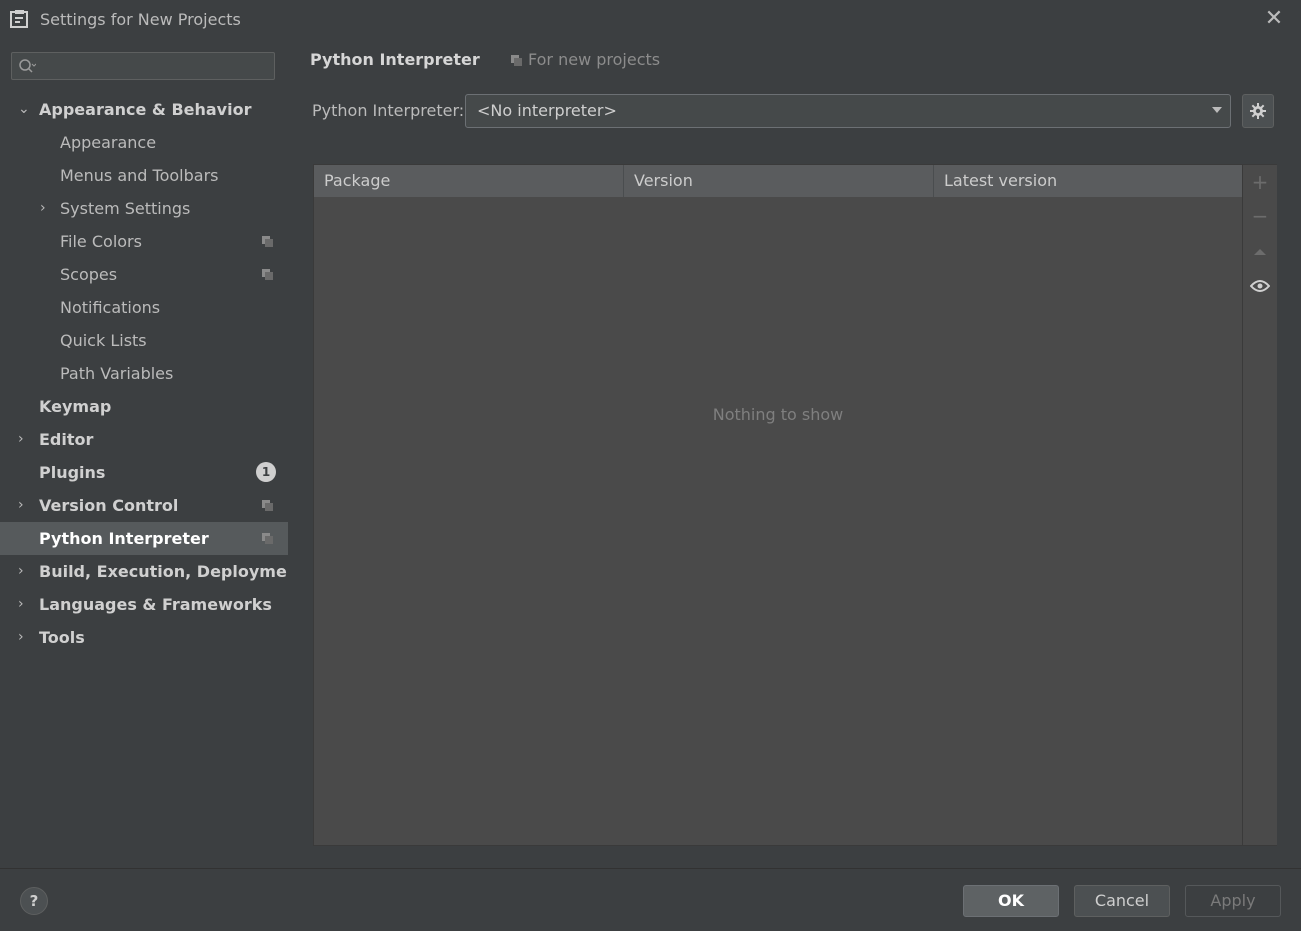 This screenshot has width=1301, height=931. I want to click on tree-item-python-interpreter: Python Interpreter, so click(144, 538).